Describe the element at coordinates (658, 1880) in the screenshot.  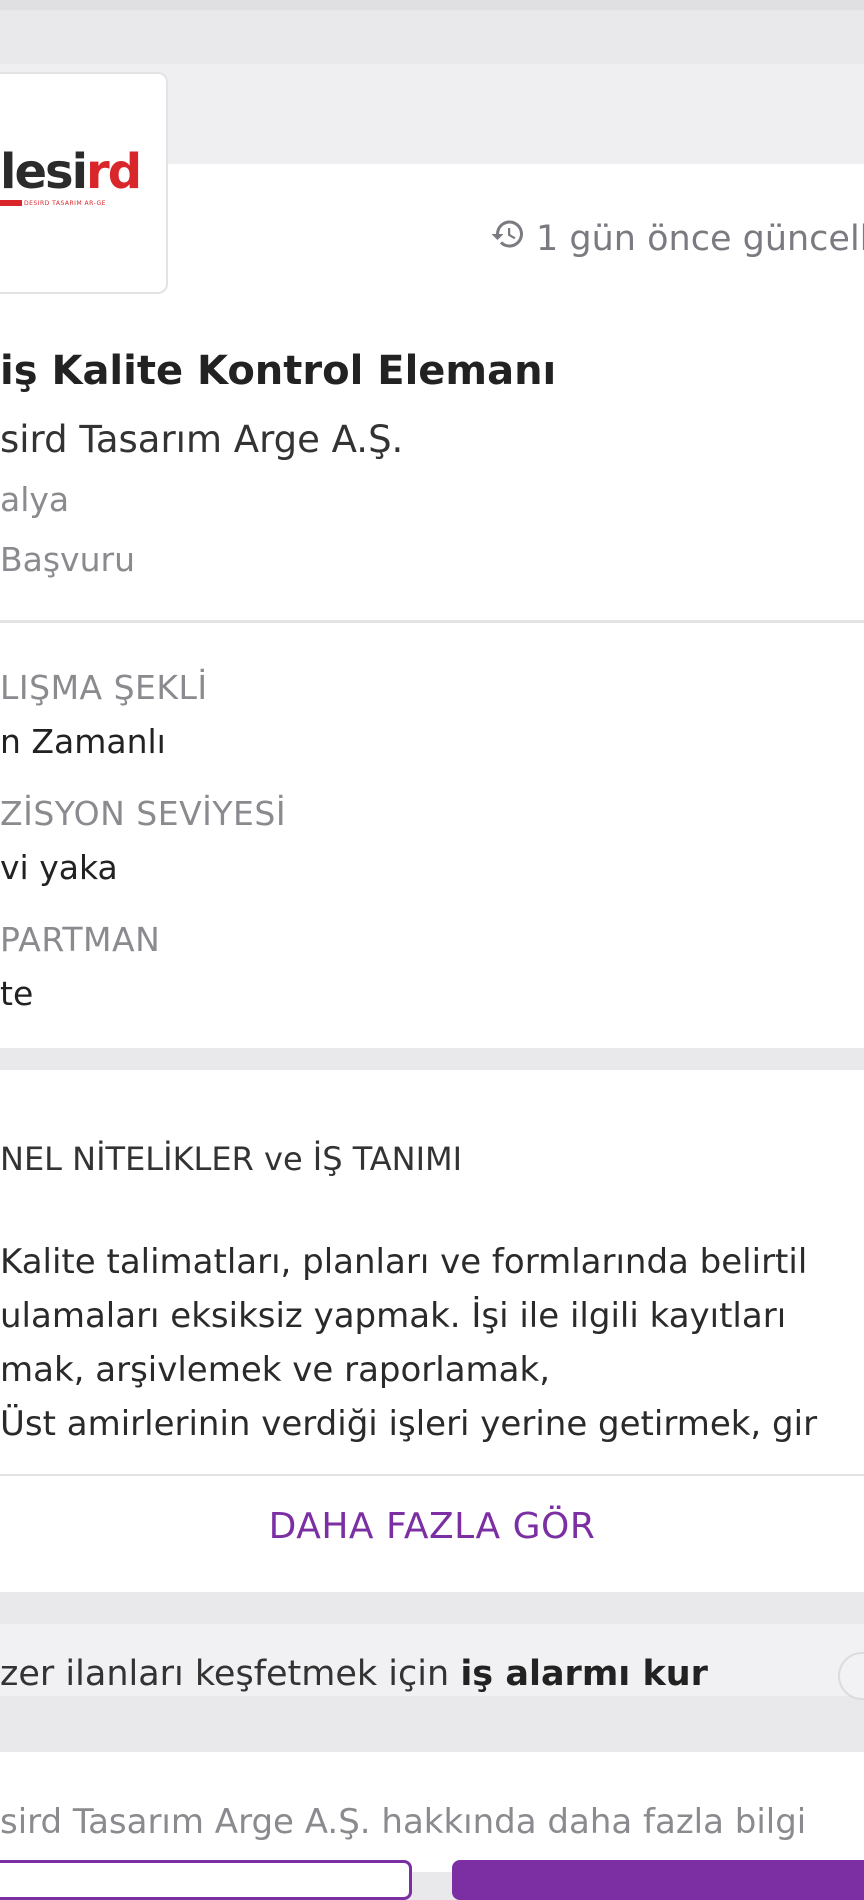
I see `primary-action-button` at that location.